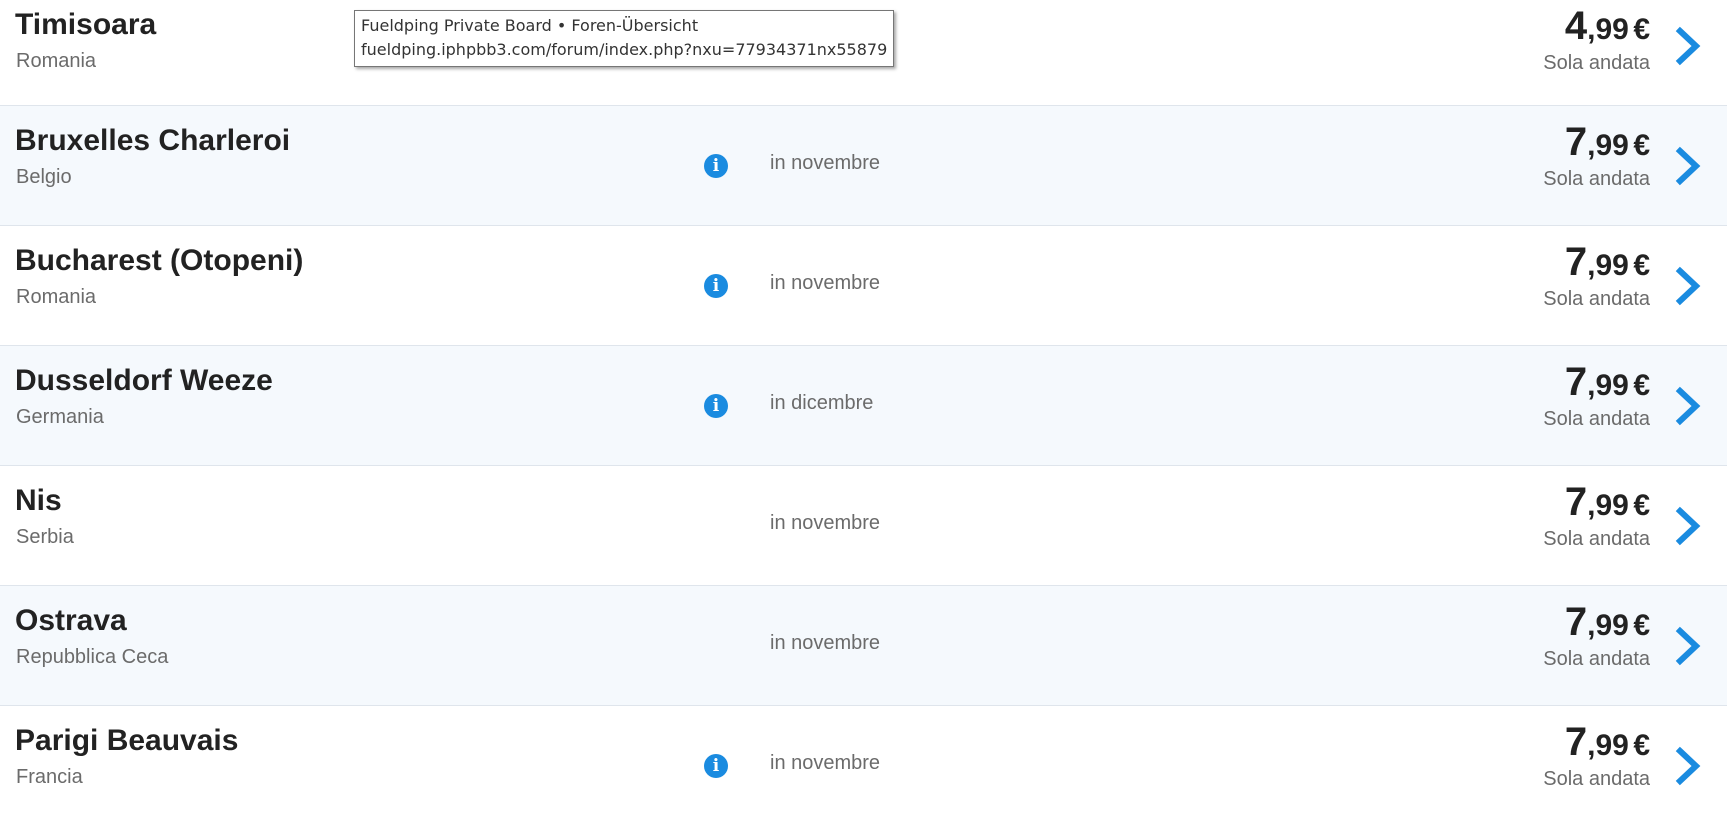  What do you see at coordinates (153, 140) in the screenshot?
I see `destination-city: Bruxelles Charleroi` at bounding box center [153, 140].